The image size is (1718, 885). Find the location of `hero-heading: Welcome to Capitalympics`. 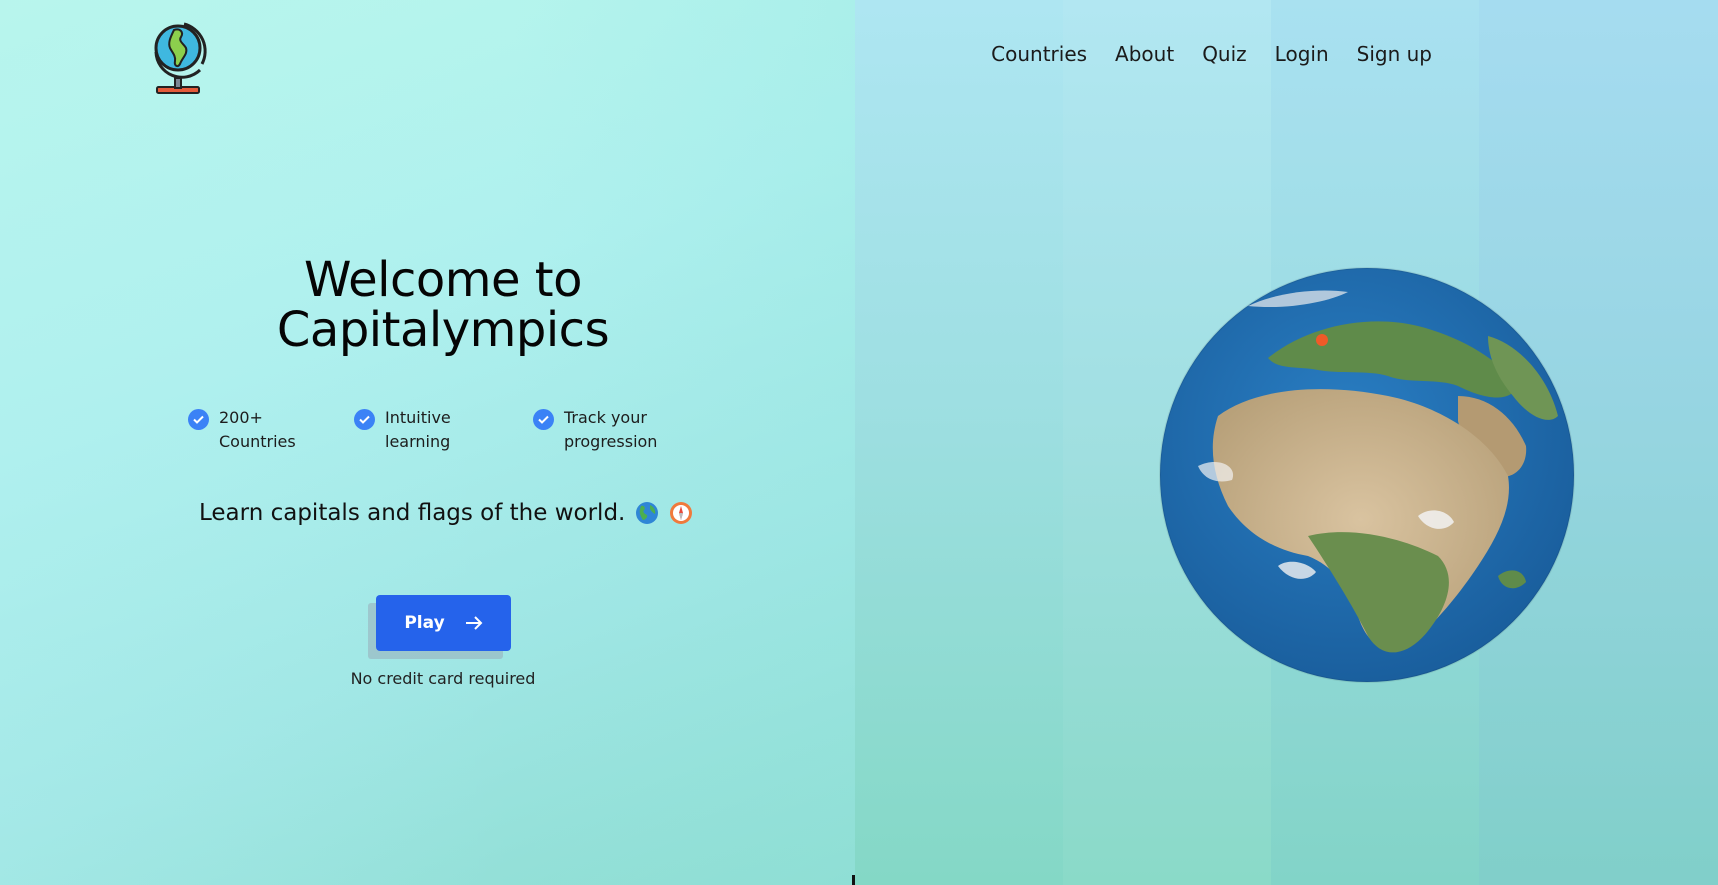

hero-heading: Welcome to Capitalympics is located at coordinates (443, 305).